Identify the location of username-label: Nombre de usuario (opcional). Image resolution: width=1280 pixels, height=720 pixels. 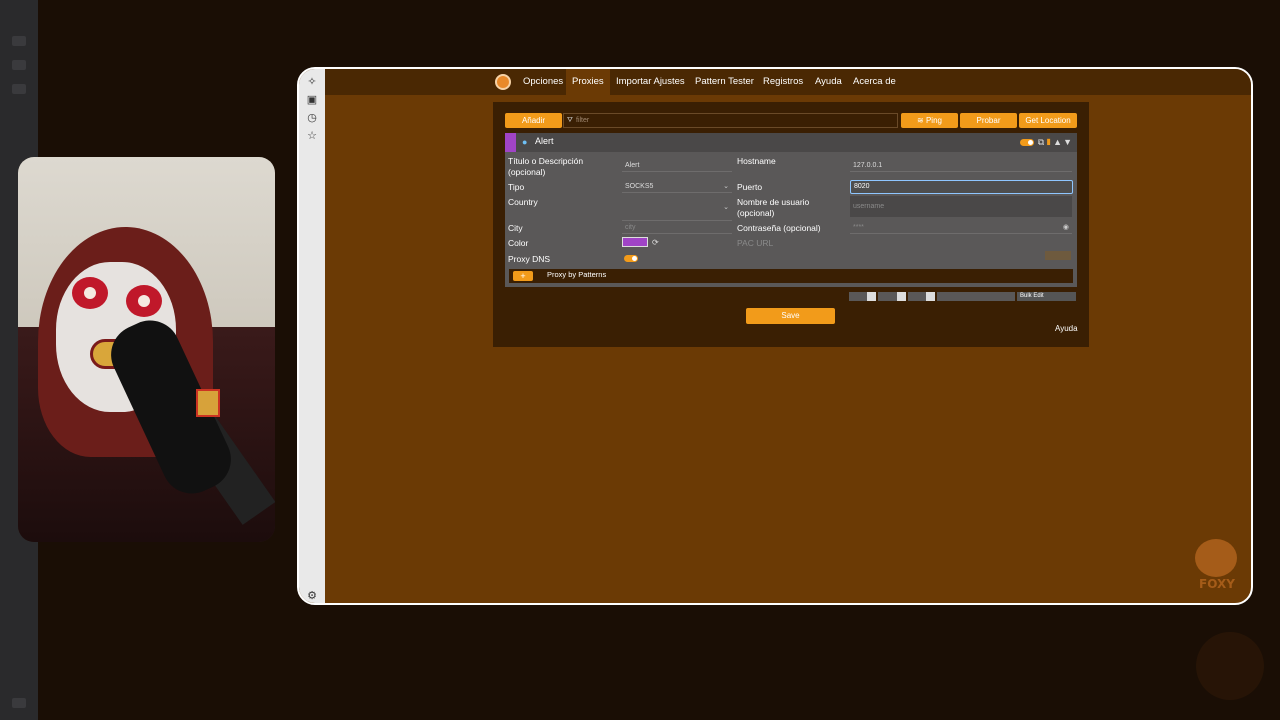
(773, 207).